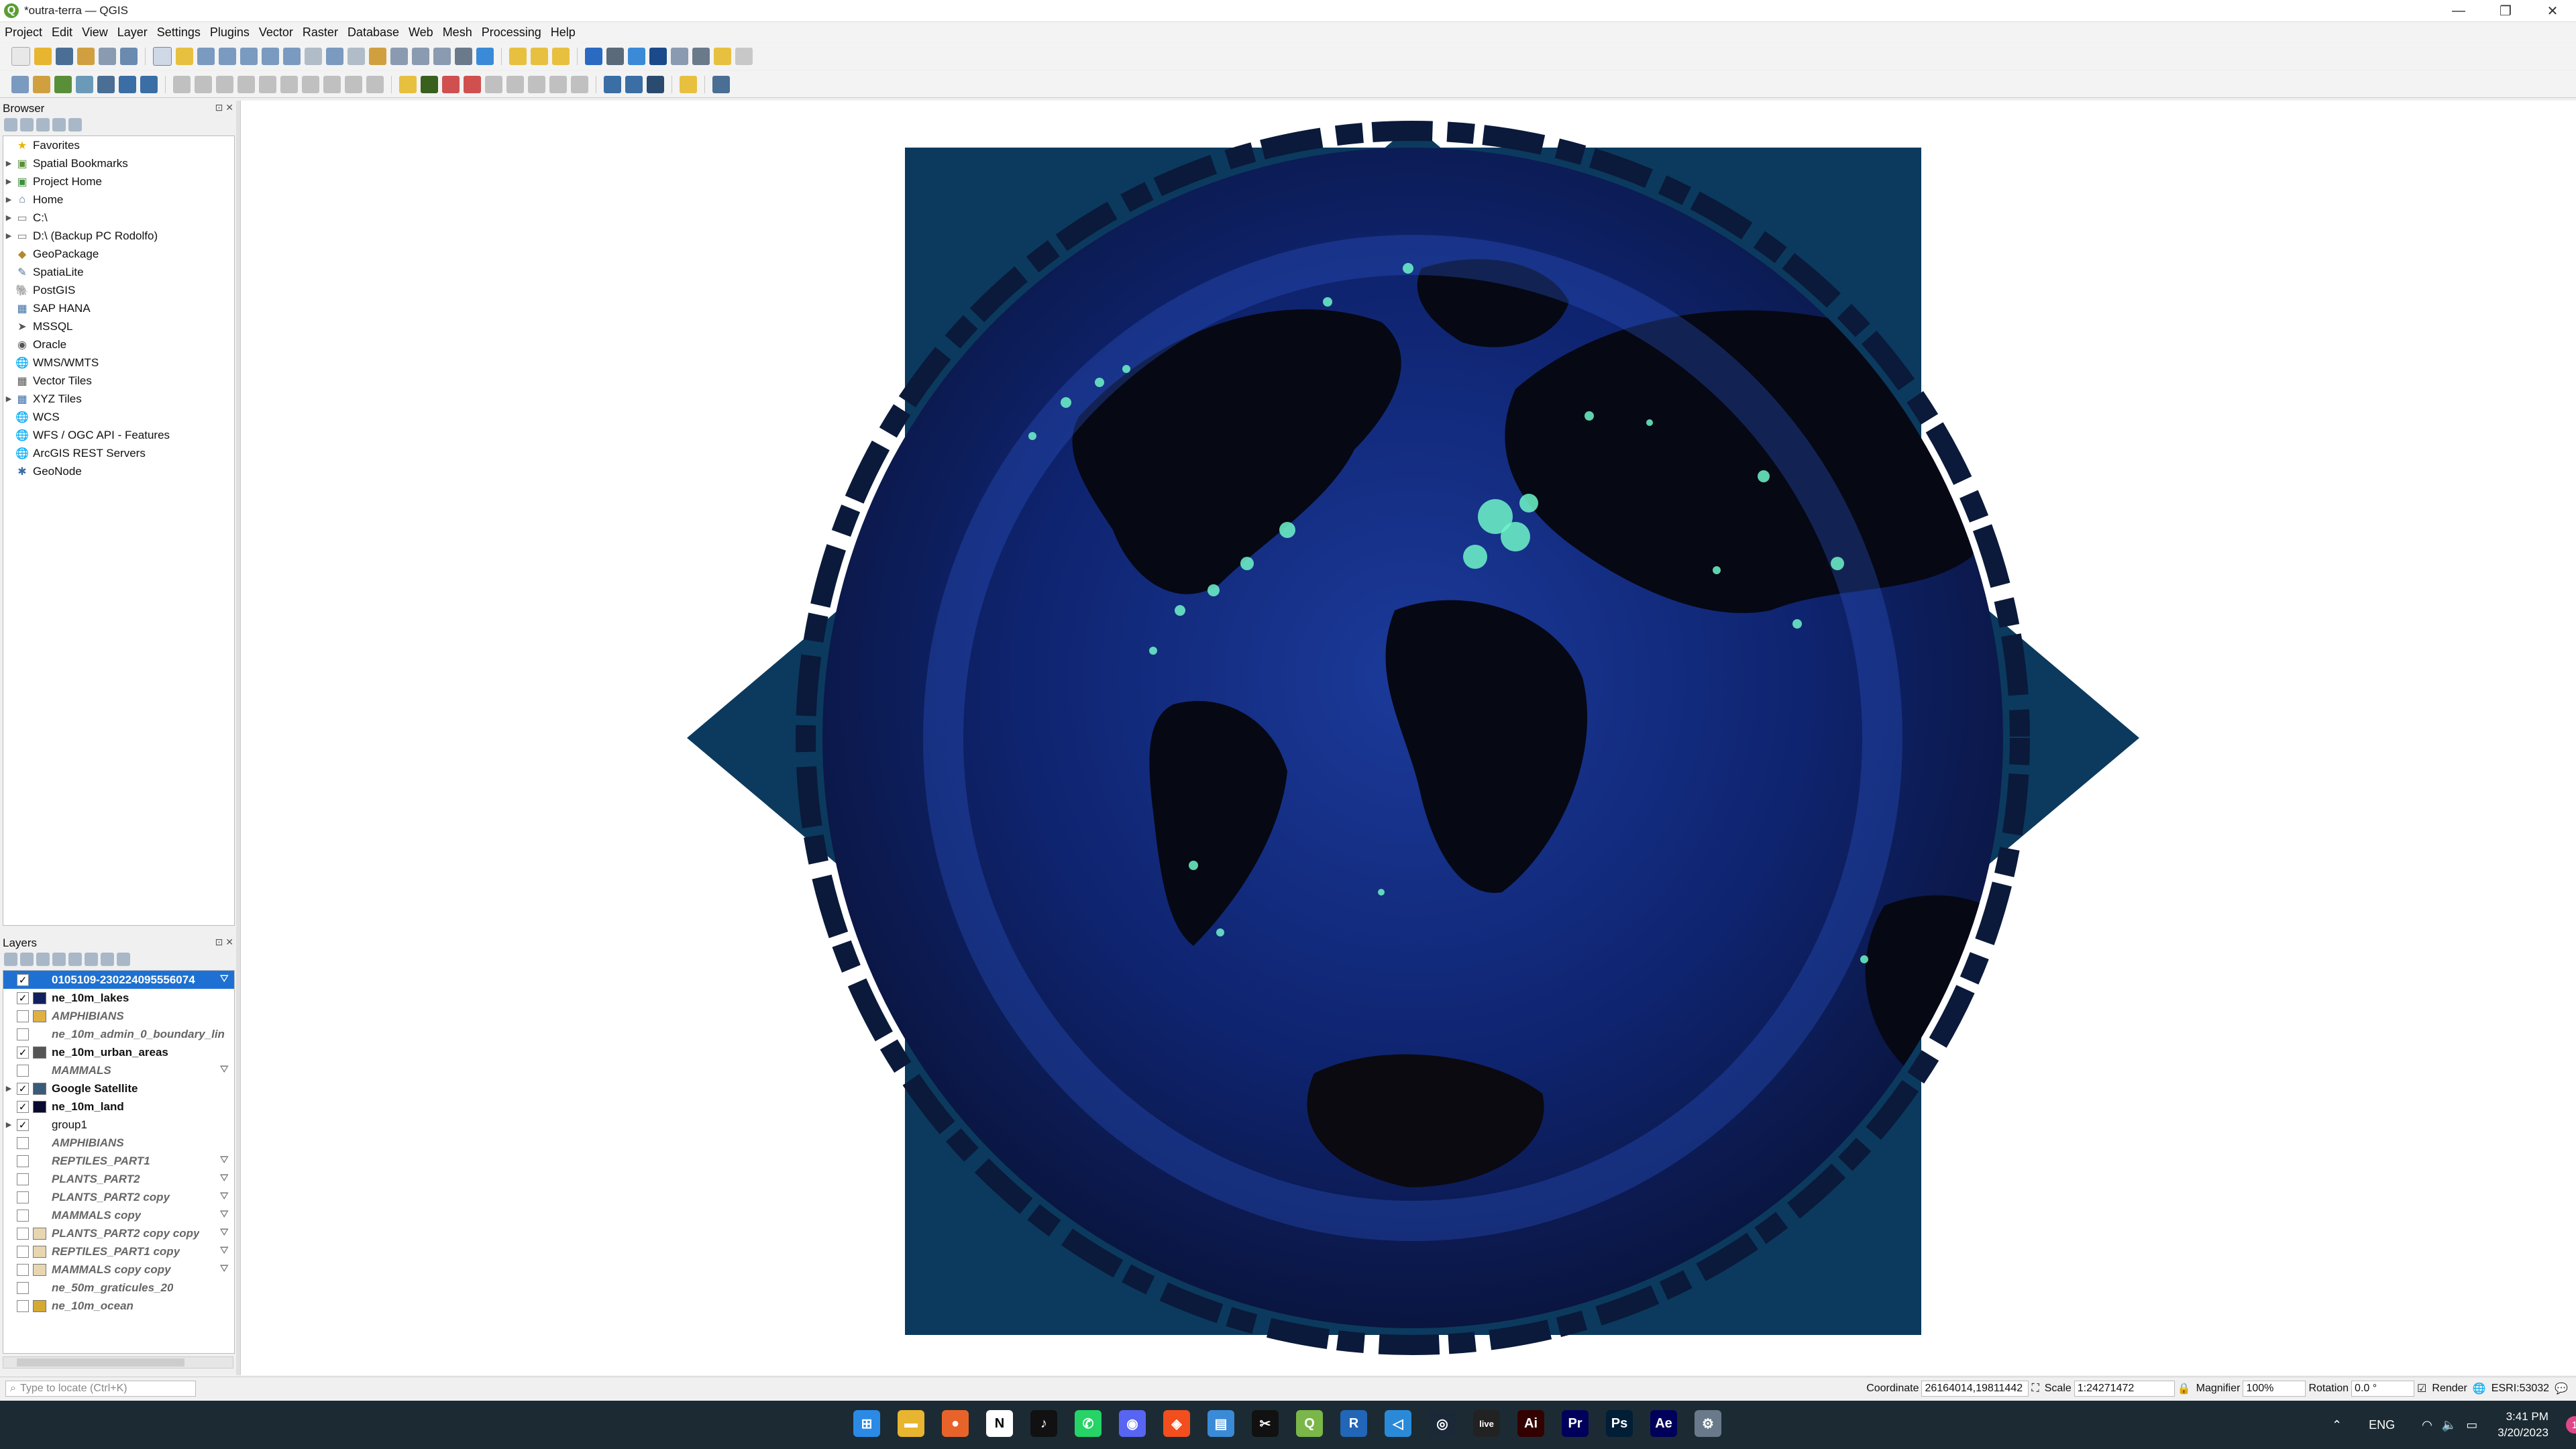 This screenshot has width=2576, height=1449. I want to click on scale-field: 1:24271472, so click(2124, 1389).